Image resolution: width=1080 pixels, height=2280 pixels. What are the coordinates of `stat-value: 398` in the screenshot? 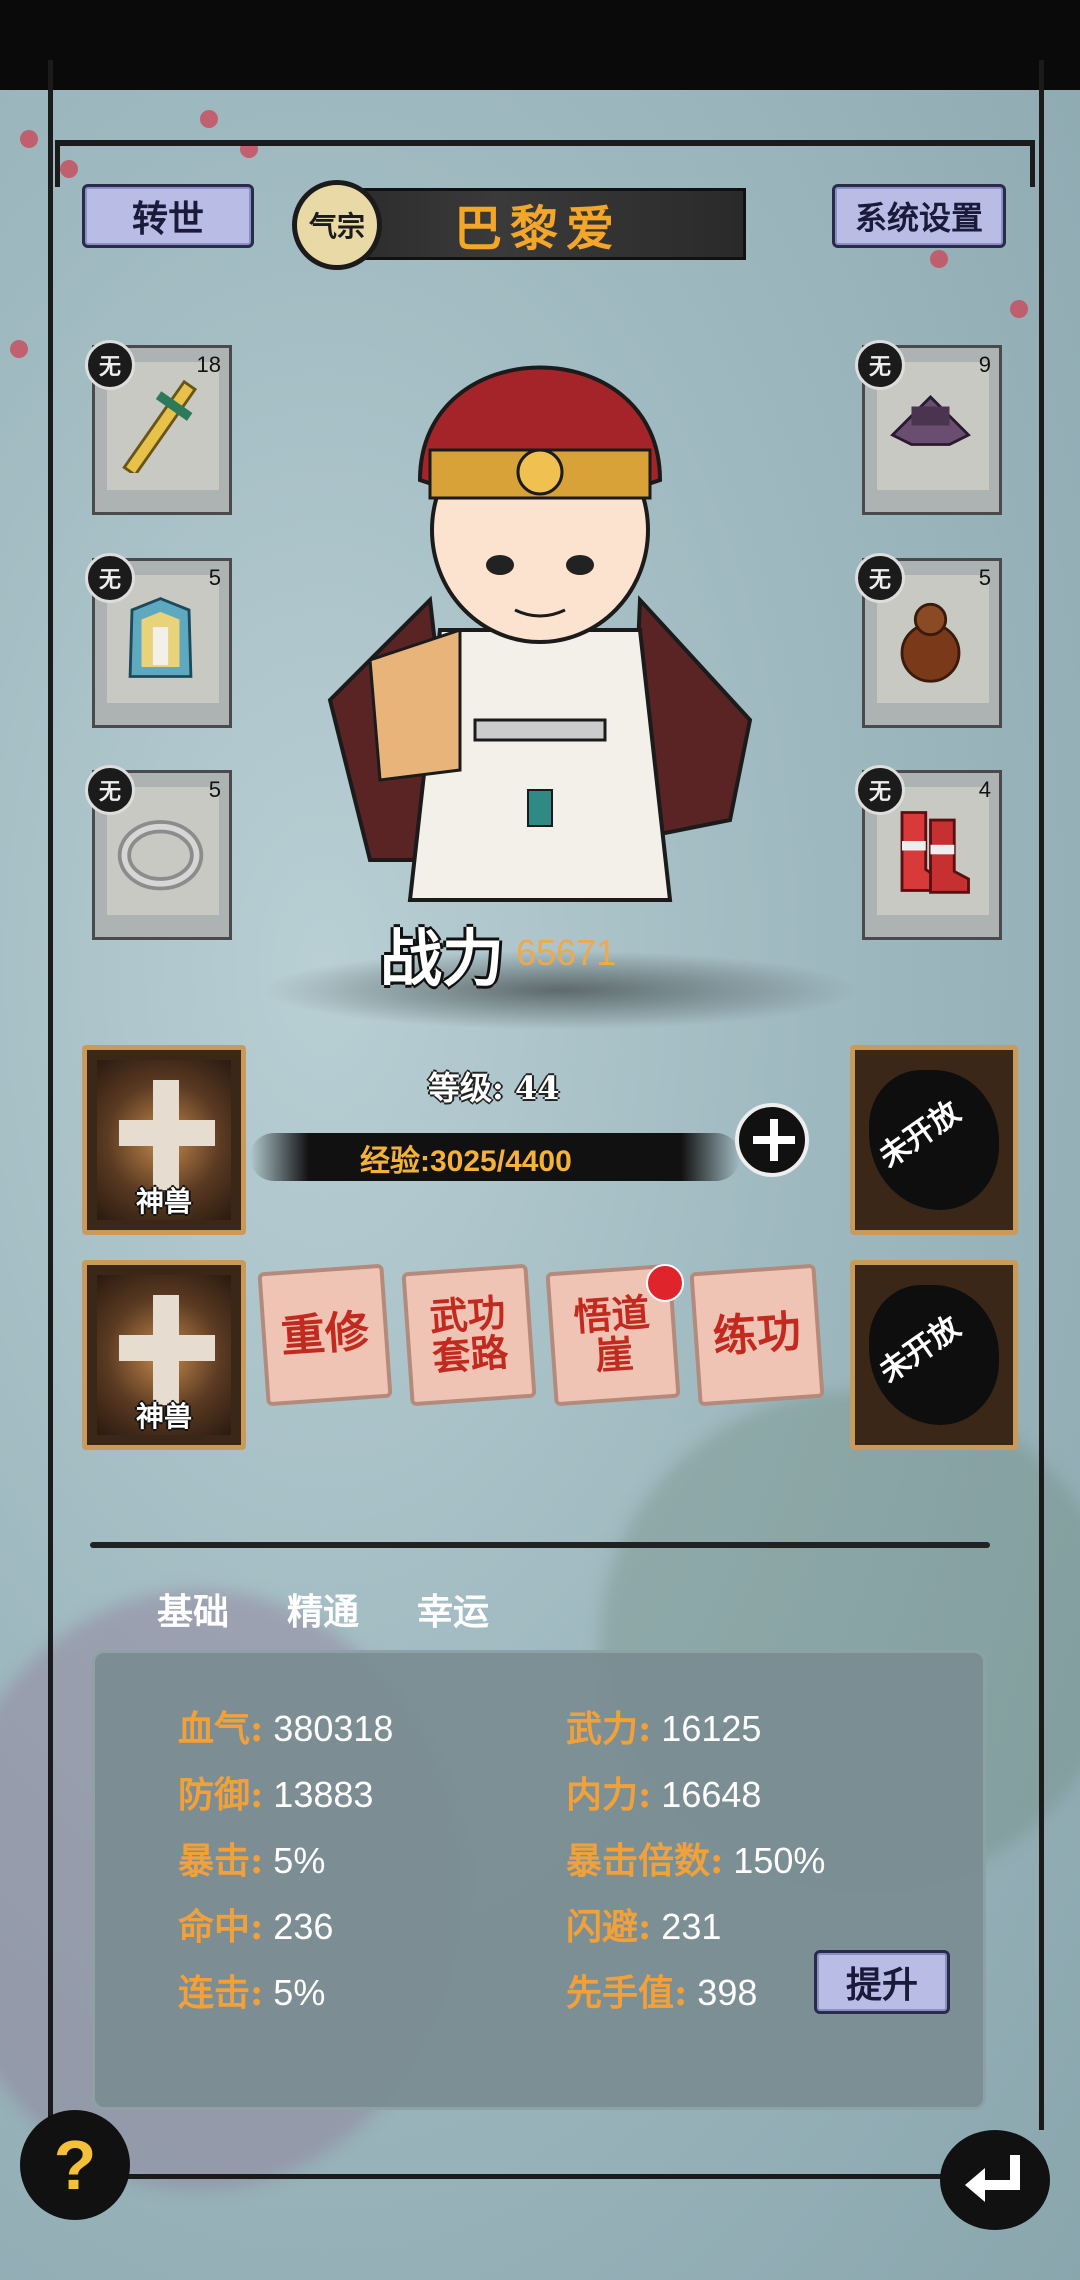 It's located at (727, 1992).